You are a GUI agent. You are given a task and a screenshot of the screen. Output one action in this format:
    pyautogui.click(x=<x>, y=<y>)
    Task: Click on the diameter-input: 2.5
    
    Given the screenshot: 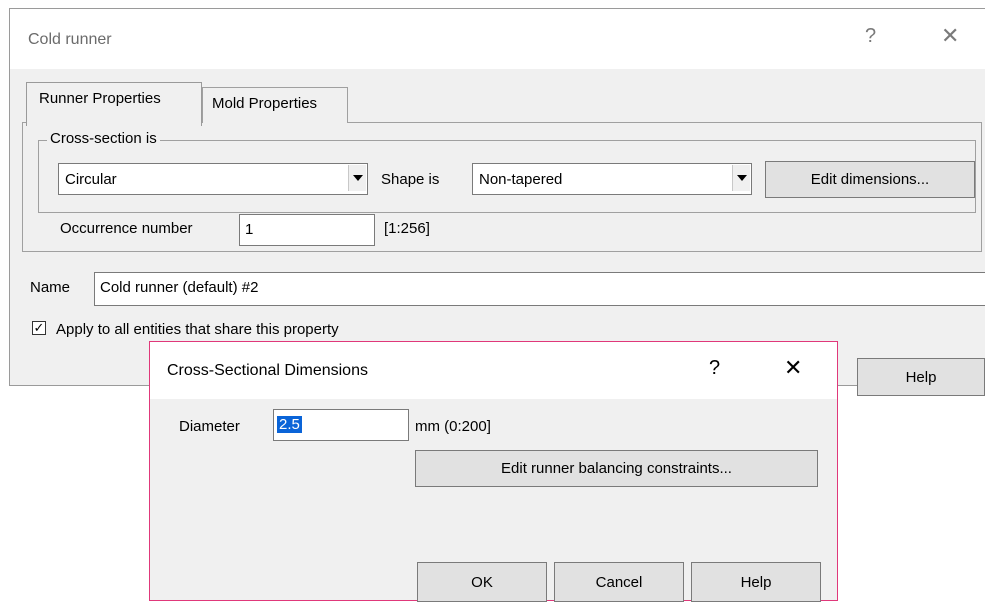 What is the action you would take?
    pyautogui.click(x=341, y=425)
    